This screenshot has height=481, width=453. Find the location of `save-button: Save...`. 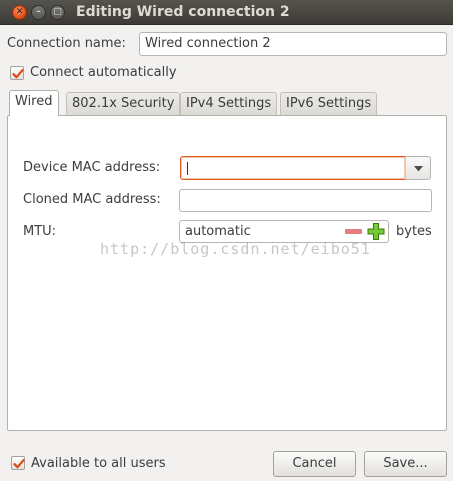

save-button: Save... is located at coordinates (405, 464).